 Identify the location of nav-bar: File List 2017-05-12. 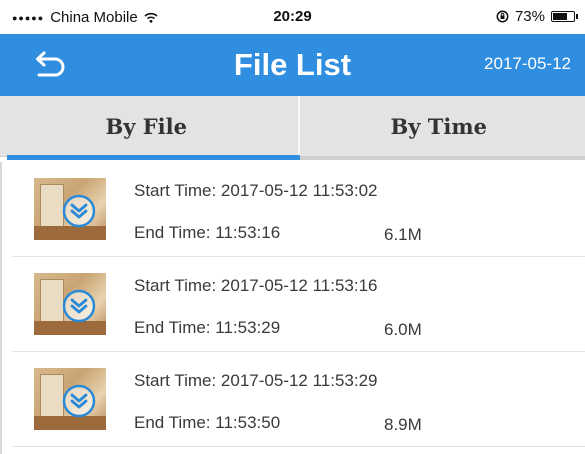
(292, 65).